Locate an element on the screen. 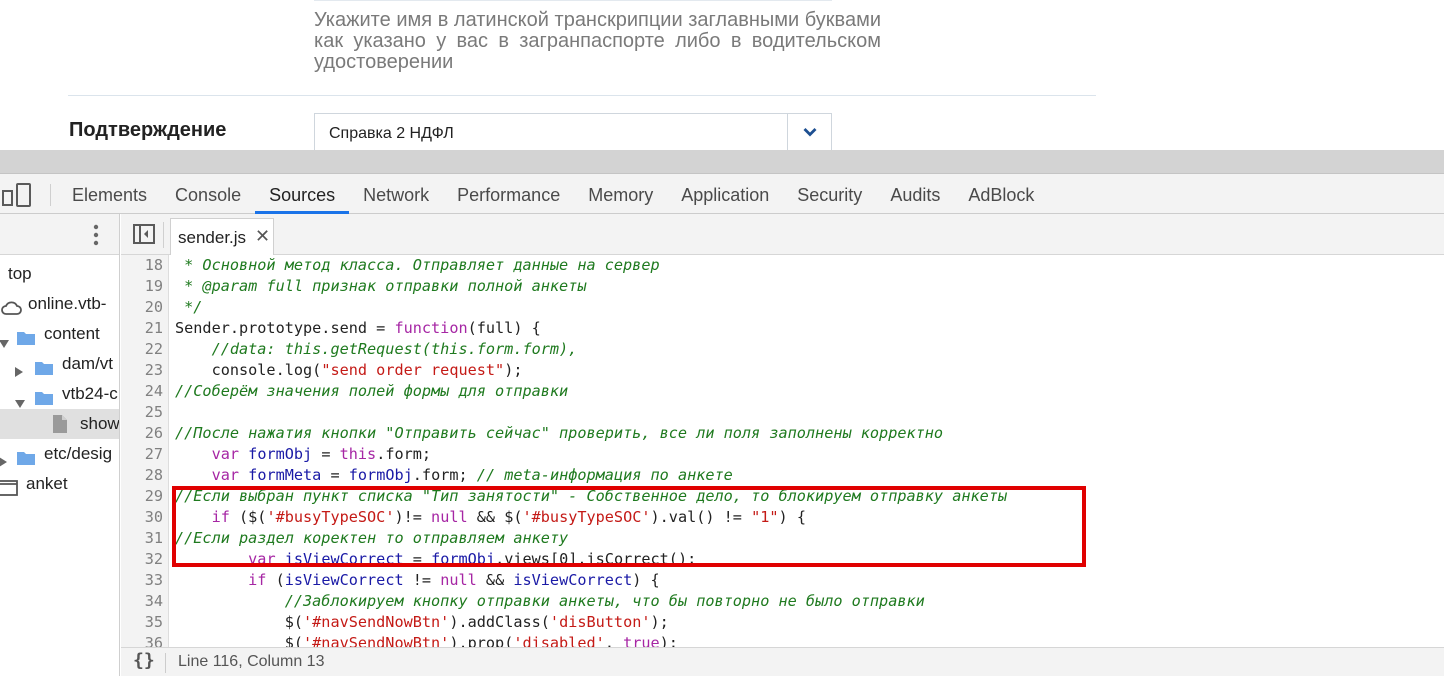  line-number: 33 is located at coordinates (142, 580).